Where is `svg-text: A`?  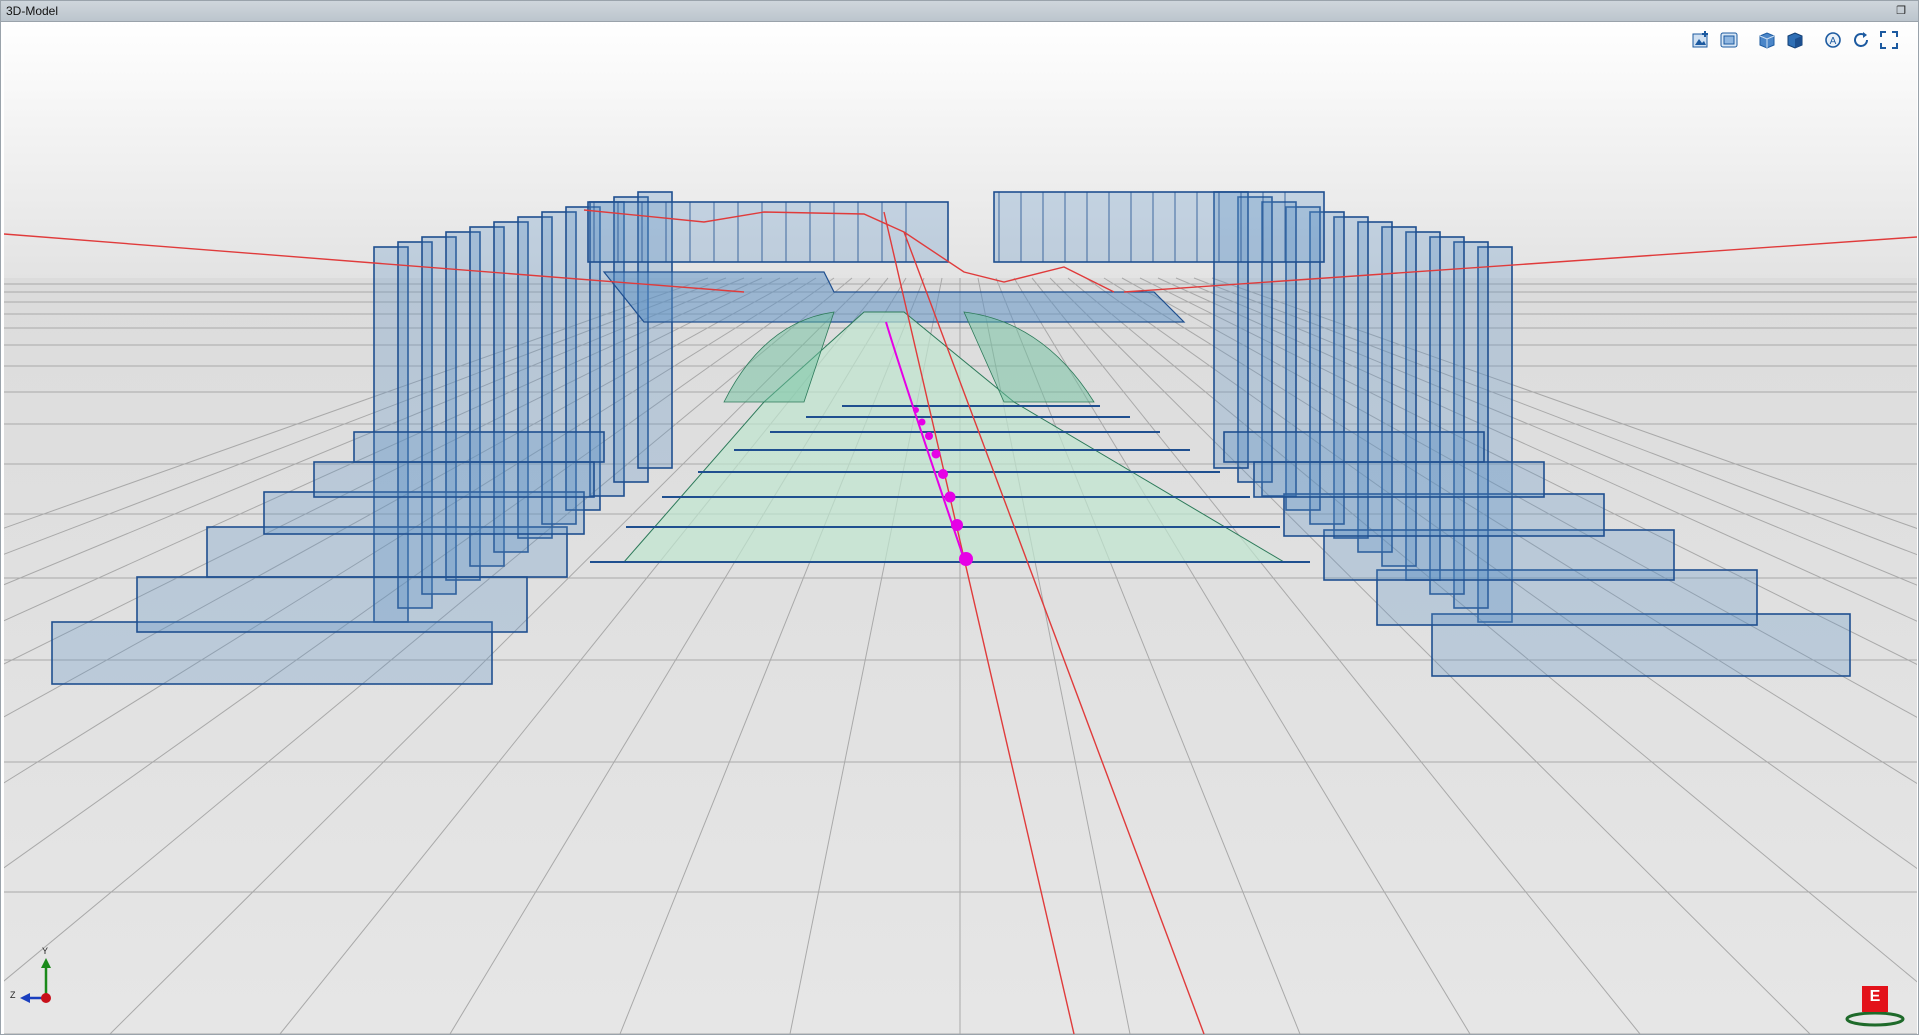 svg-text: A is located at coordinates (1833, 41).